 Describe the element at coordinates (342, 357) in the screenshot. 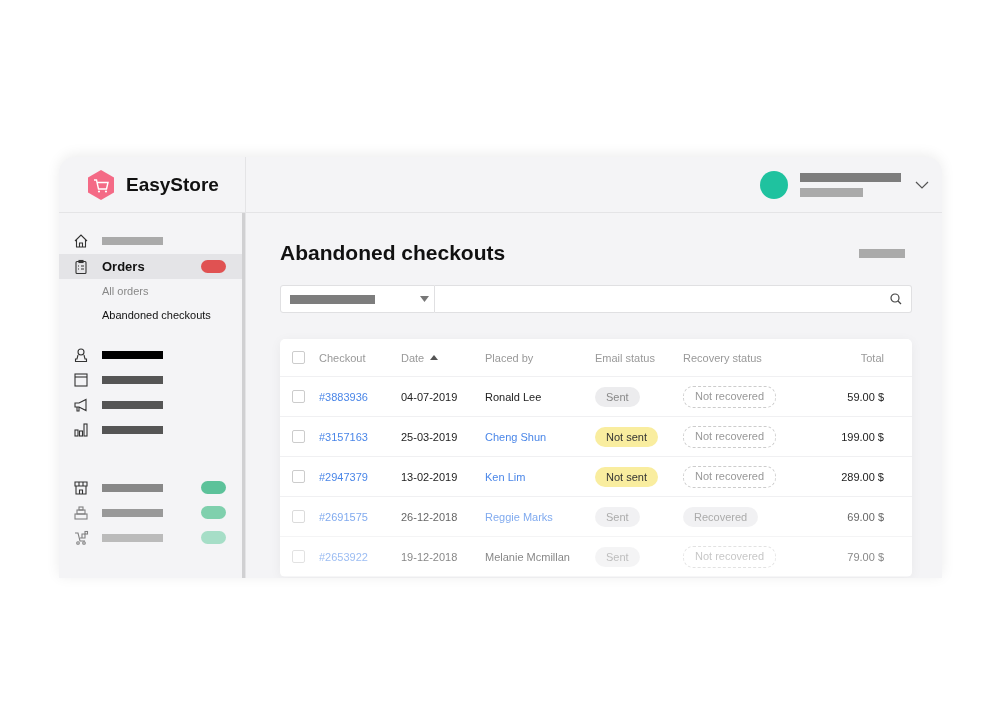

I see `column-header: Checkout` at that location.